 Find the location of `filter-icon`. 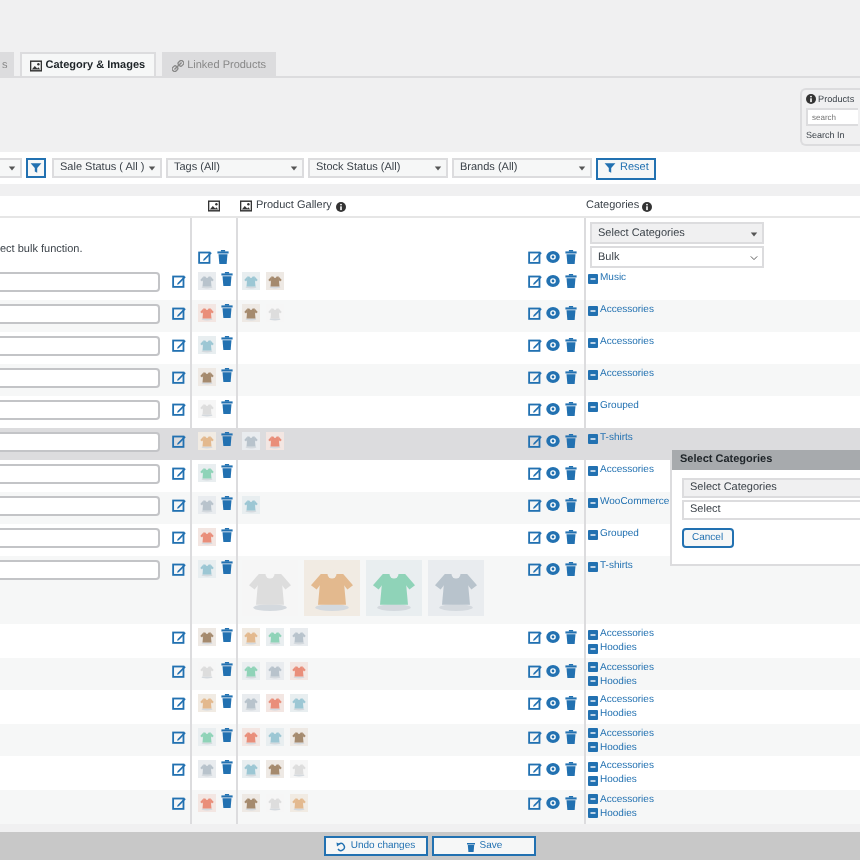

filter-icon is located at coordinates (610, 168).